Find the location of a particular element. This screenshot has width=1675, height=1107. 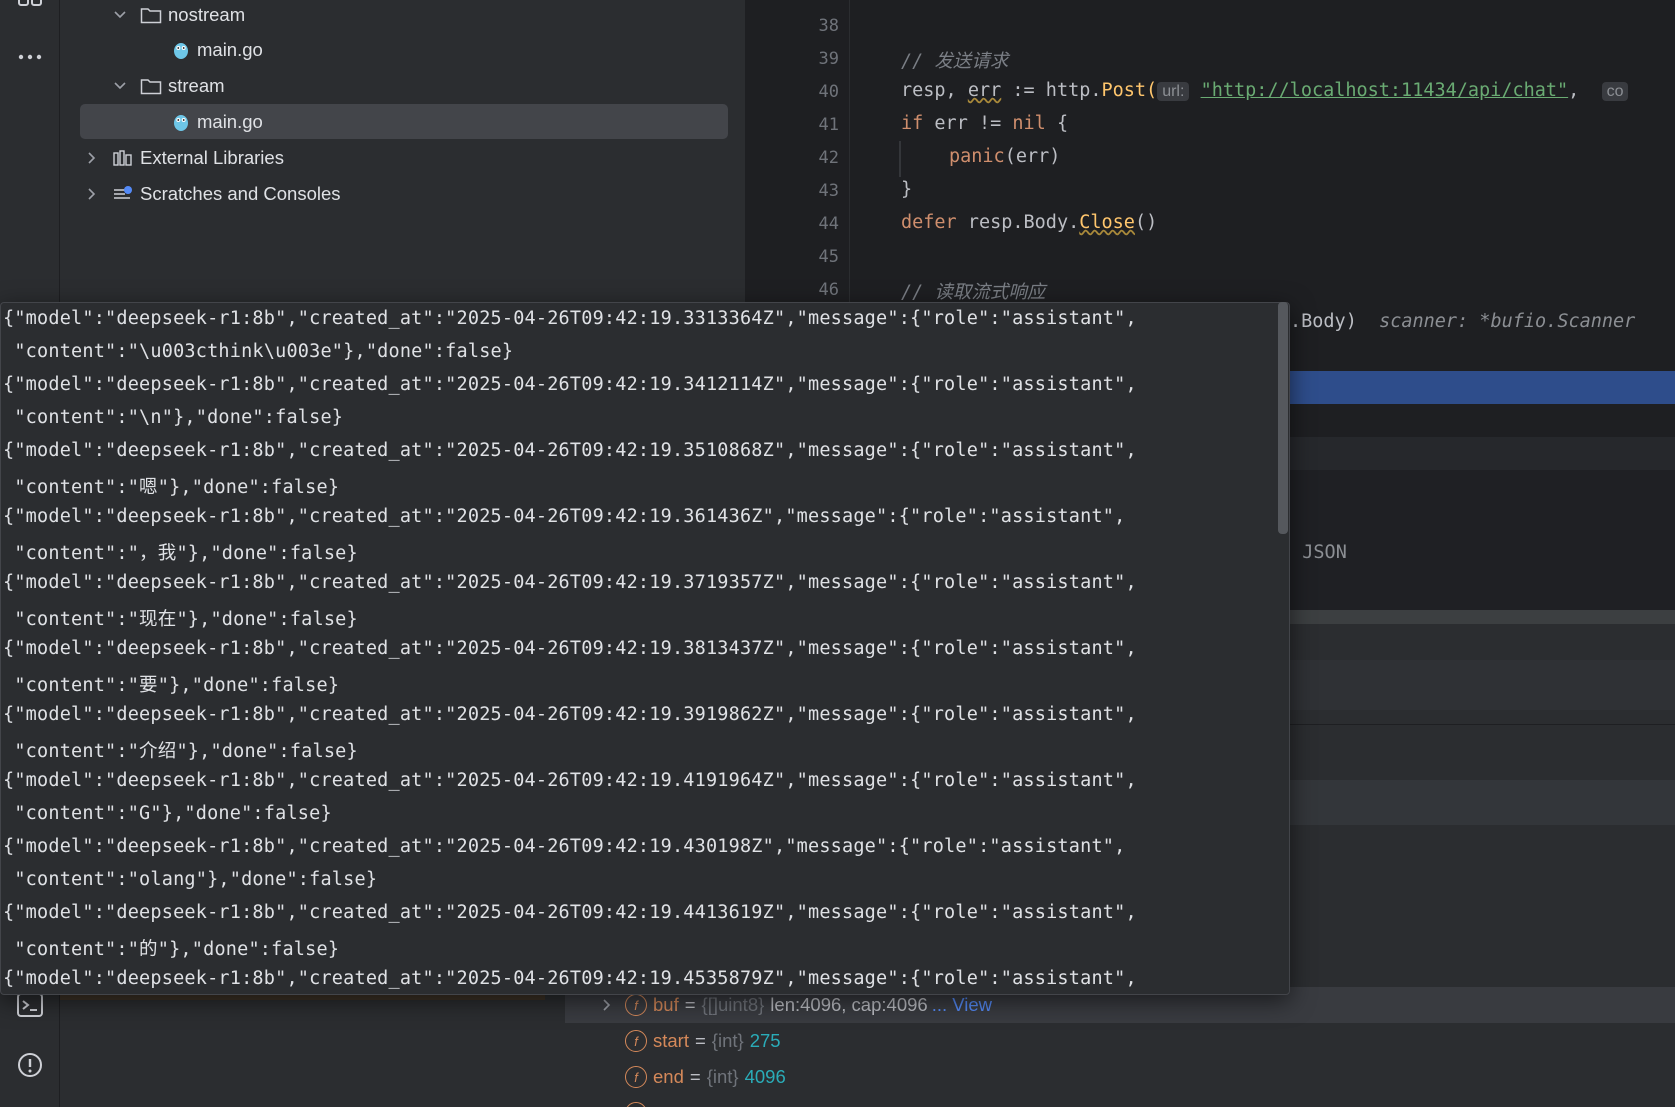

tree-item-label: Scratches and Consoles is located at coordinates (240, 193).